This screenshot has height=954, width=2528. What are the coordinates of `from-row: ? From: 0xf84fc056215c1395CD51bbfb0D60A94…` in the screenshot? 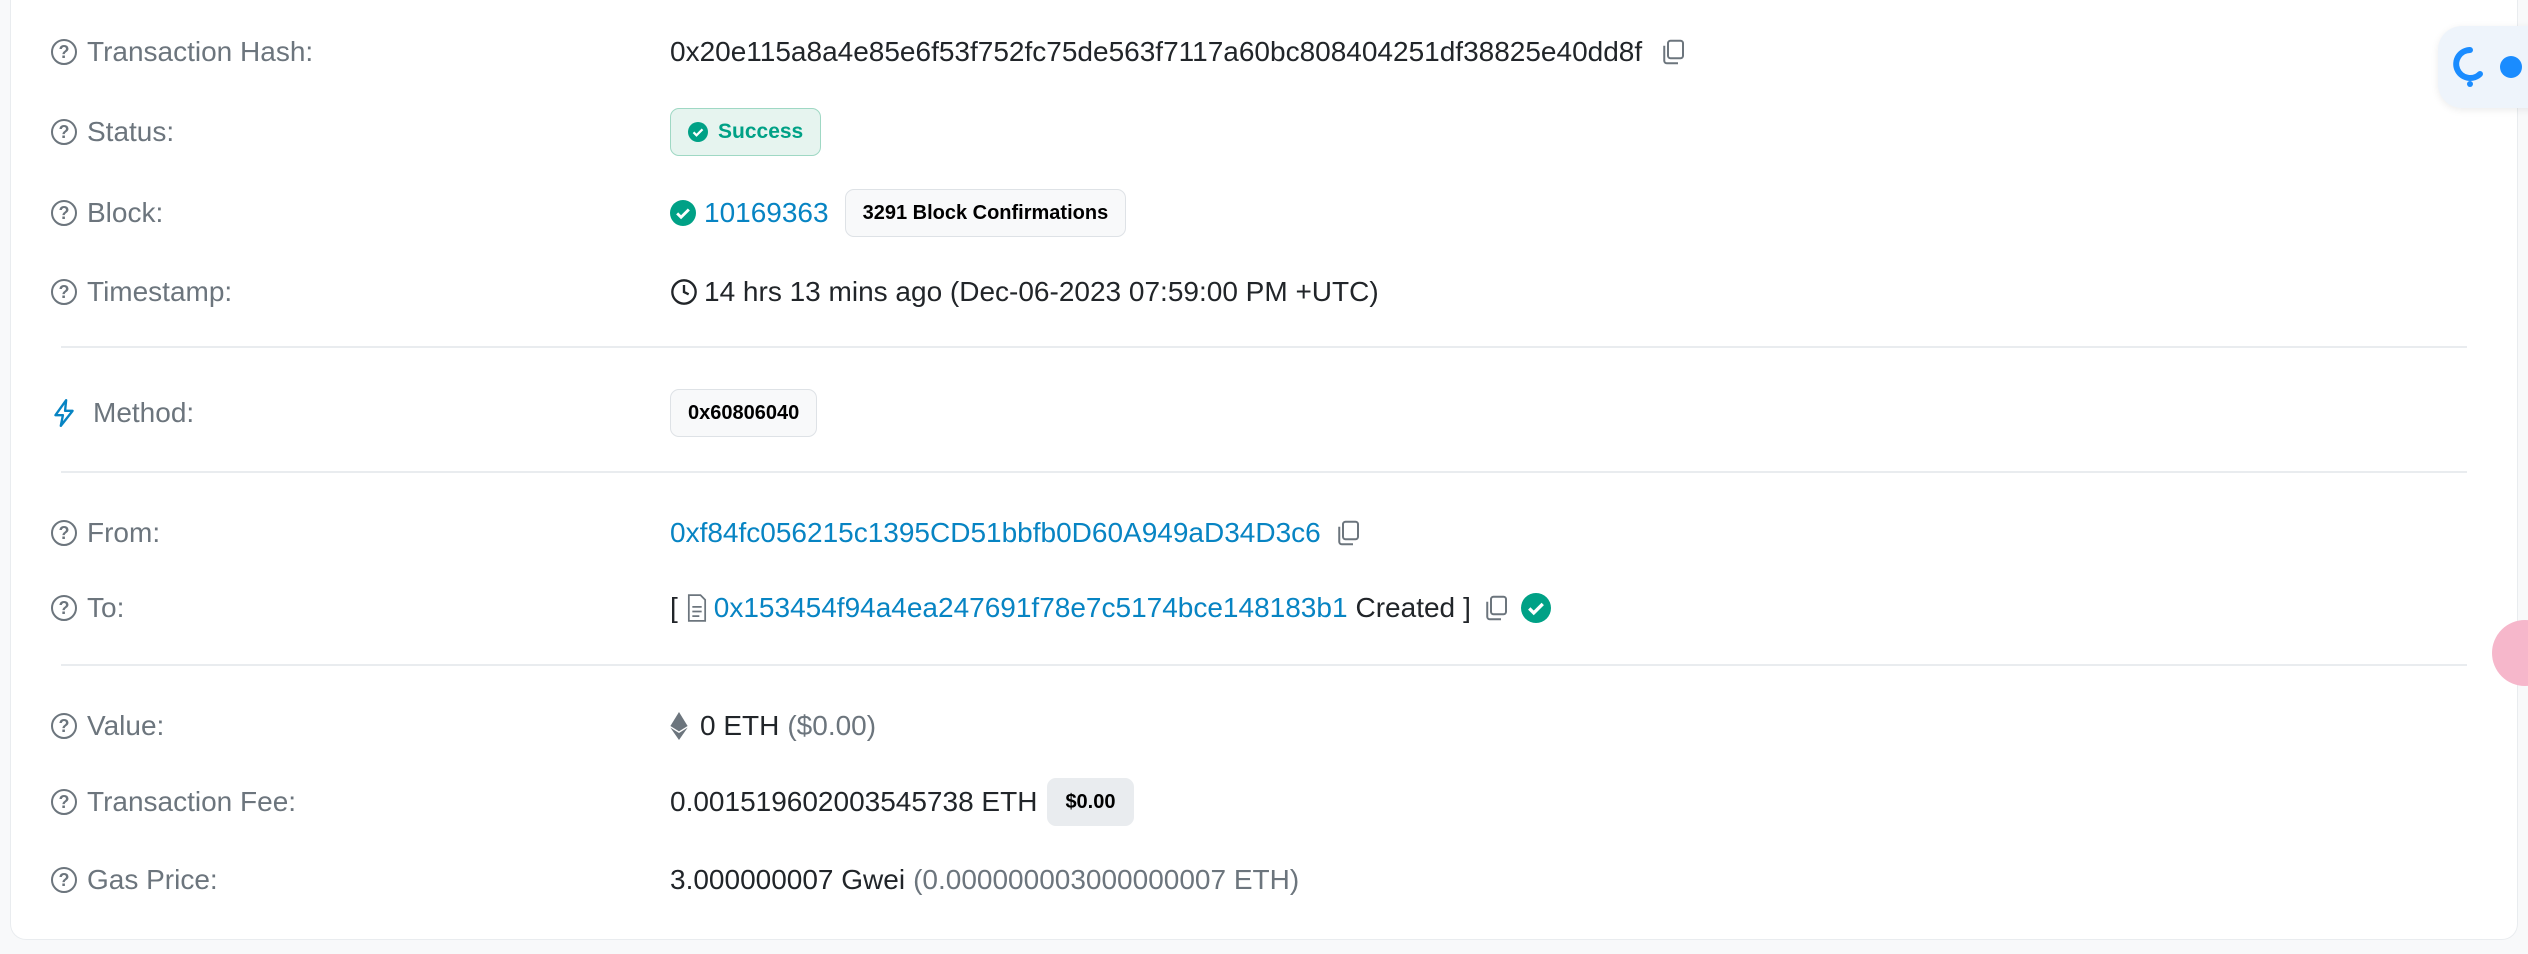 It's located at (1264, 533).